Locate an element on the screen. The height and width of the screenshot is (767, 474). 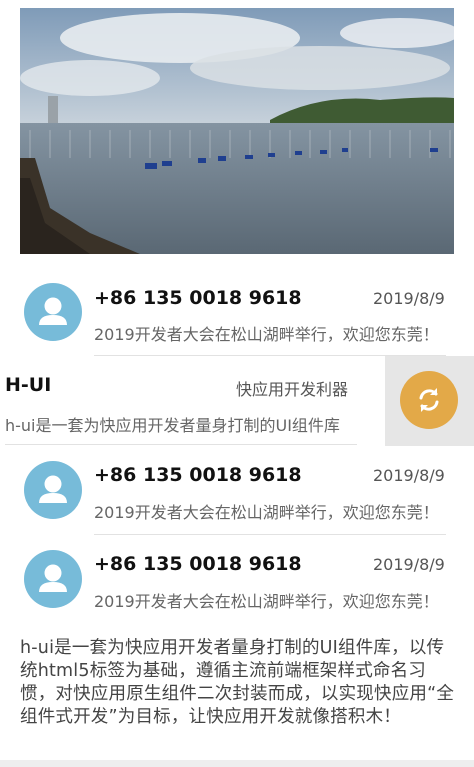
bottom-bar is located at coordinates (237, 763).